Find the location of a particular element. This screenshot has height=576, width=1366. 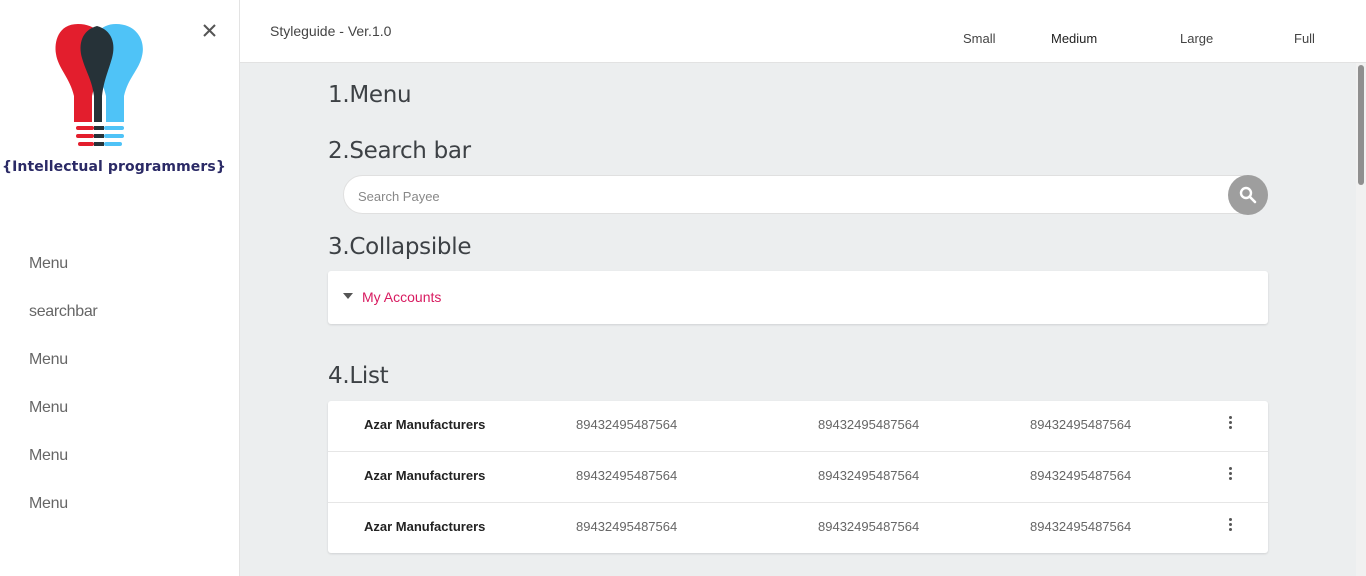

caret-down-icon is located at coordinates (348, 296).